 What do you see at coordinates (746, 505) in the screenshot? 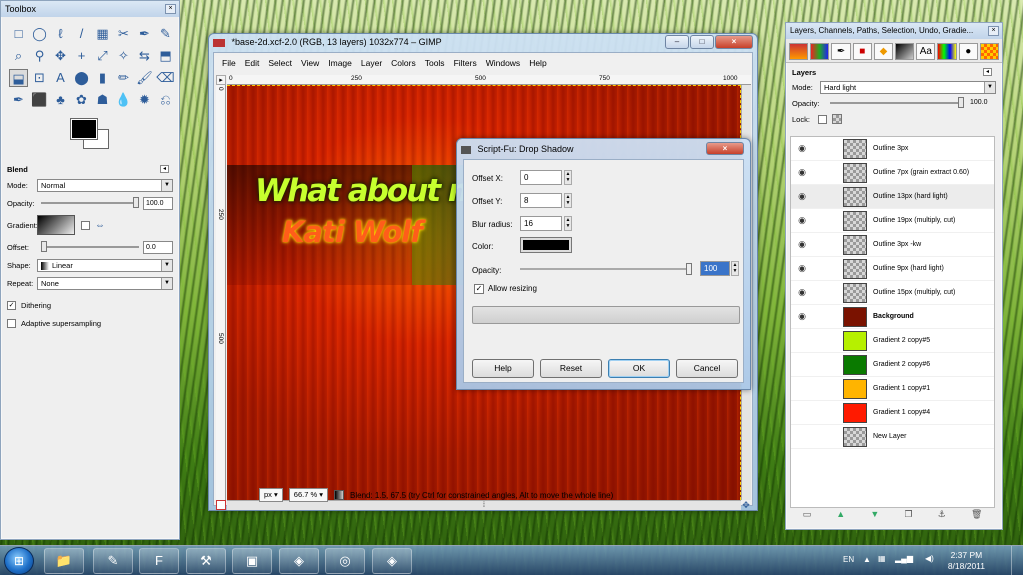
I see `navigate-icon: ✥` at bounding box center [746, 505].